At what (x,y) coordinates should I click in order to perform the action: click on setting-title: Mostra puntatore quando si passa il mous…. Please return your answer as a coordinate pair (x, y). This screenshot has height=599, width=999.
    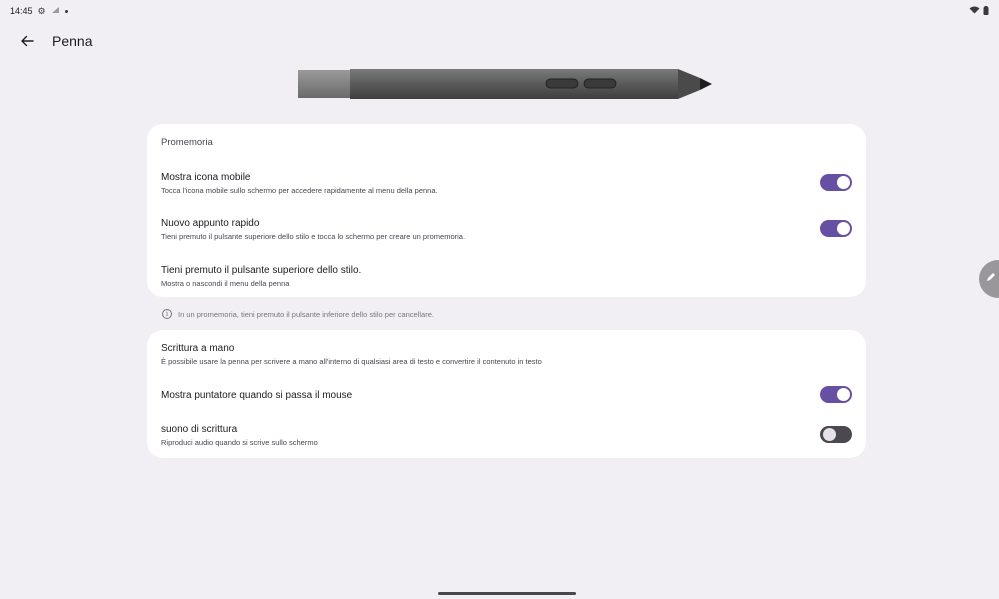
    Looking at the image, I should click on (257, 395).